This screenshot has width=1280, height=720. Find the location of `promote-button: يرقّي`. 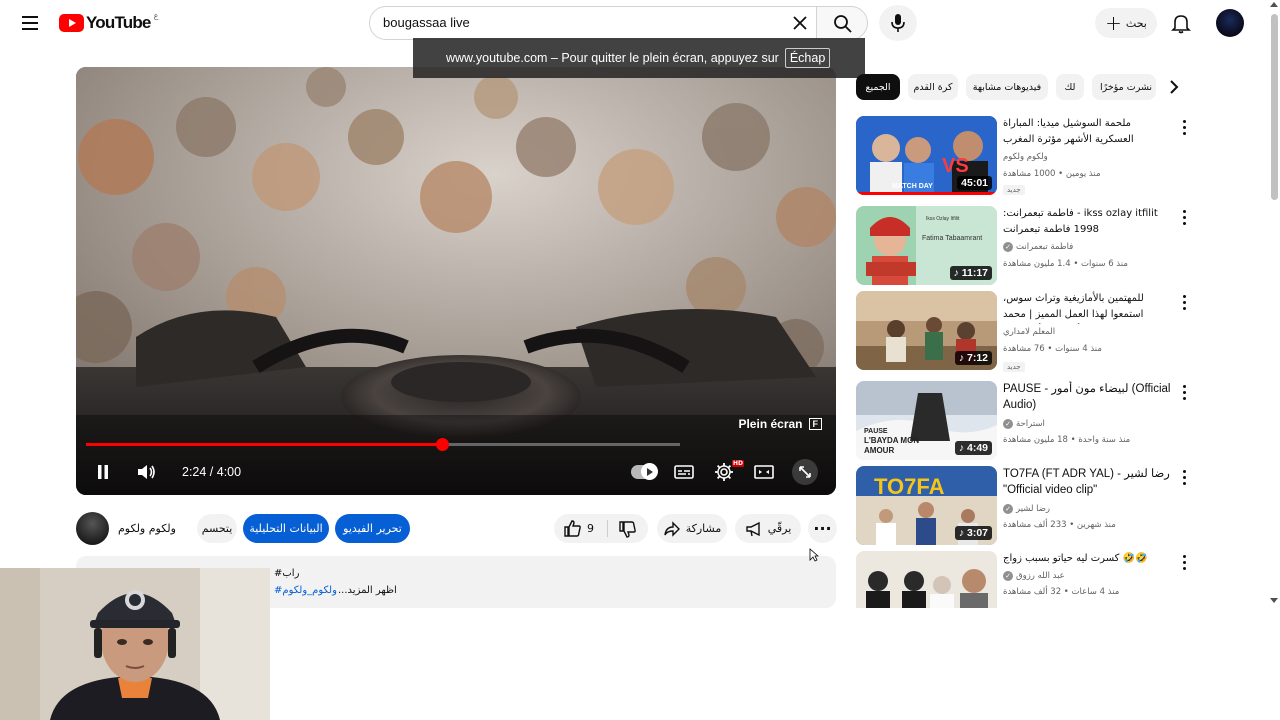

promote-button: يرقّي is located at coordinates (768, 528).